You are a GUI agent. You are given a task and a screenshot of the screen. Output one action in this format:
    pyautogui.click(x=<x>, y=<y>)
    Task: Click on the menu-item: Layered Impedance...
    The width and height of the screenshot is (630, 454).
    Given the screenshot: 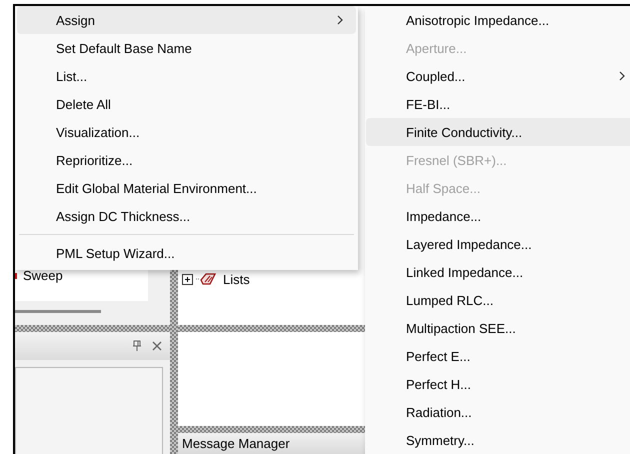 What is the action you would take?
    pyautogui.click(x=498, y=244)
    